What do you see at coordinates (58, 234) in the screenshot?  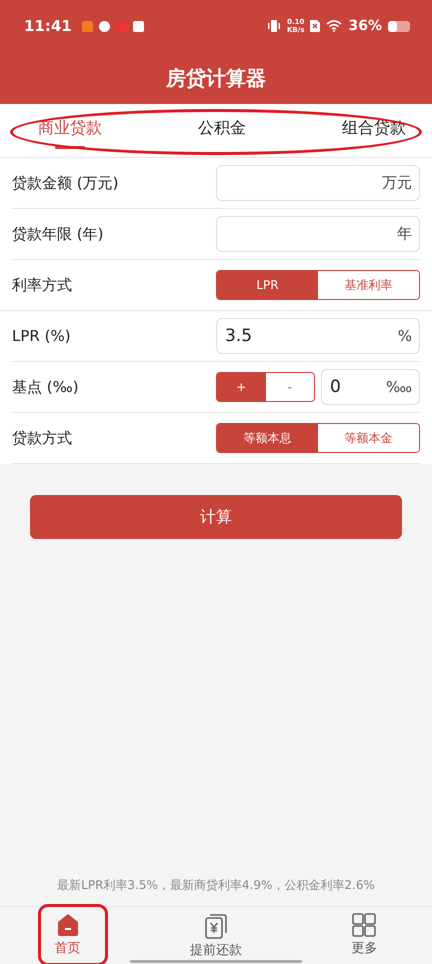 I see `field-label: 贷款年限 (年)` at bounding box center [58, 234].